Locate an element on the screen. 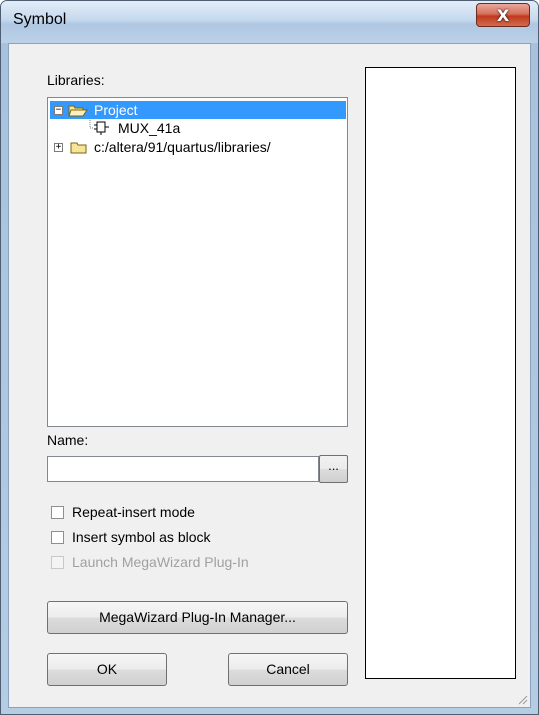  symbol-icon is located at coordinates (99, 127).